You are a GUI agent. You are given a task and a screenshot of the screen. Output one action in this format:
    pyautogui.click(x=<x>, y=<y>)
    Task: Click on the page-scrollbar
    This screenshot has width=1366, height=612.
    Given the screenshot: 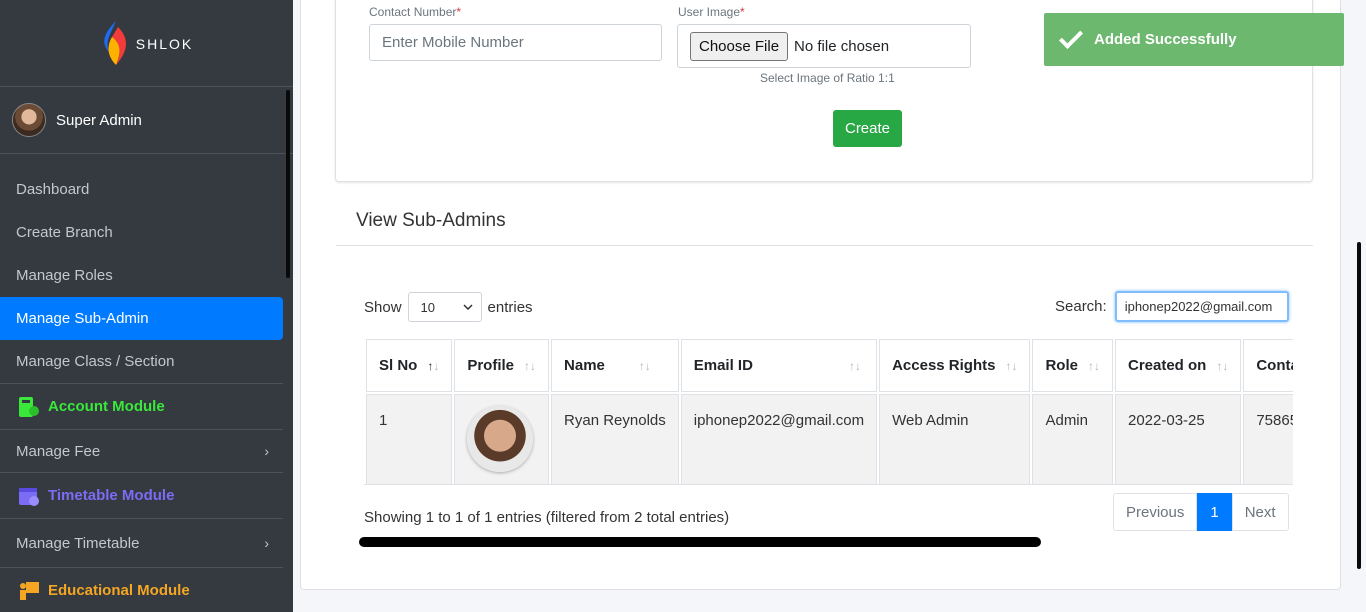 What is the action you would take?
    pyautogui.click(x=1359, y=405)
    